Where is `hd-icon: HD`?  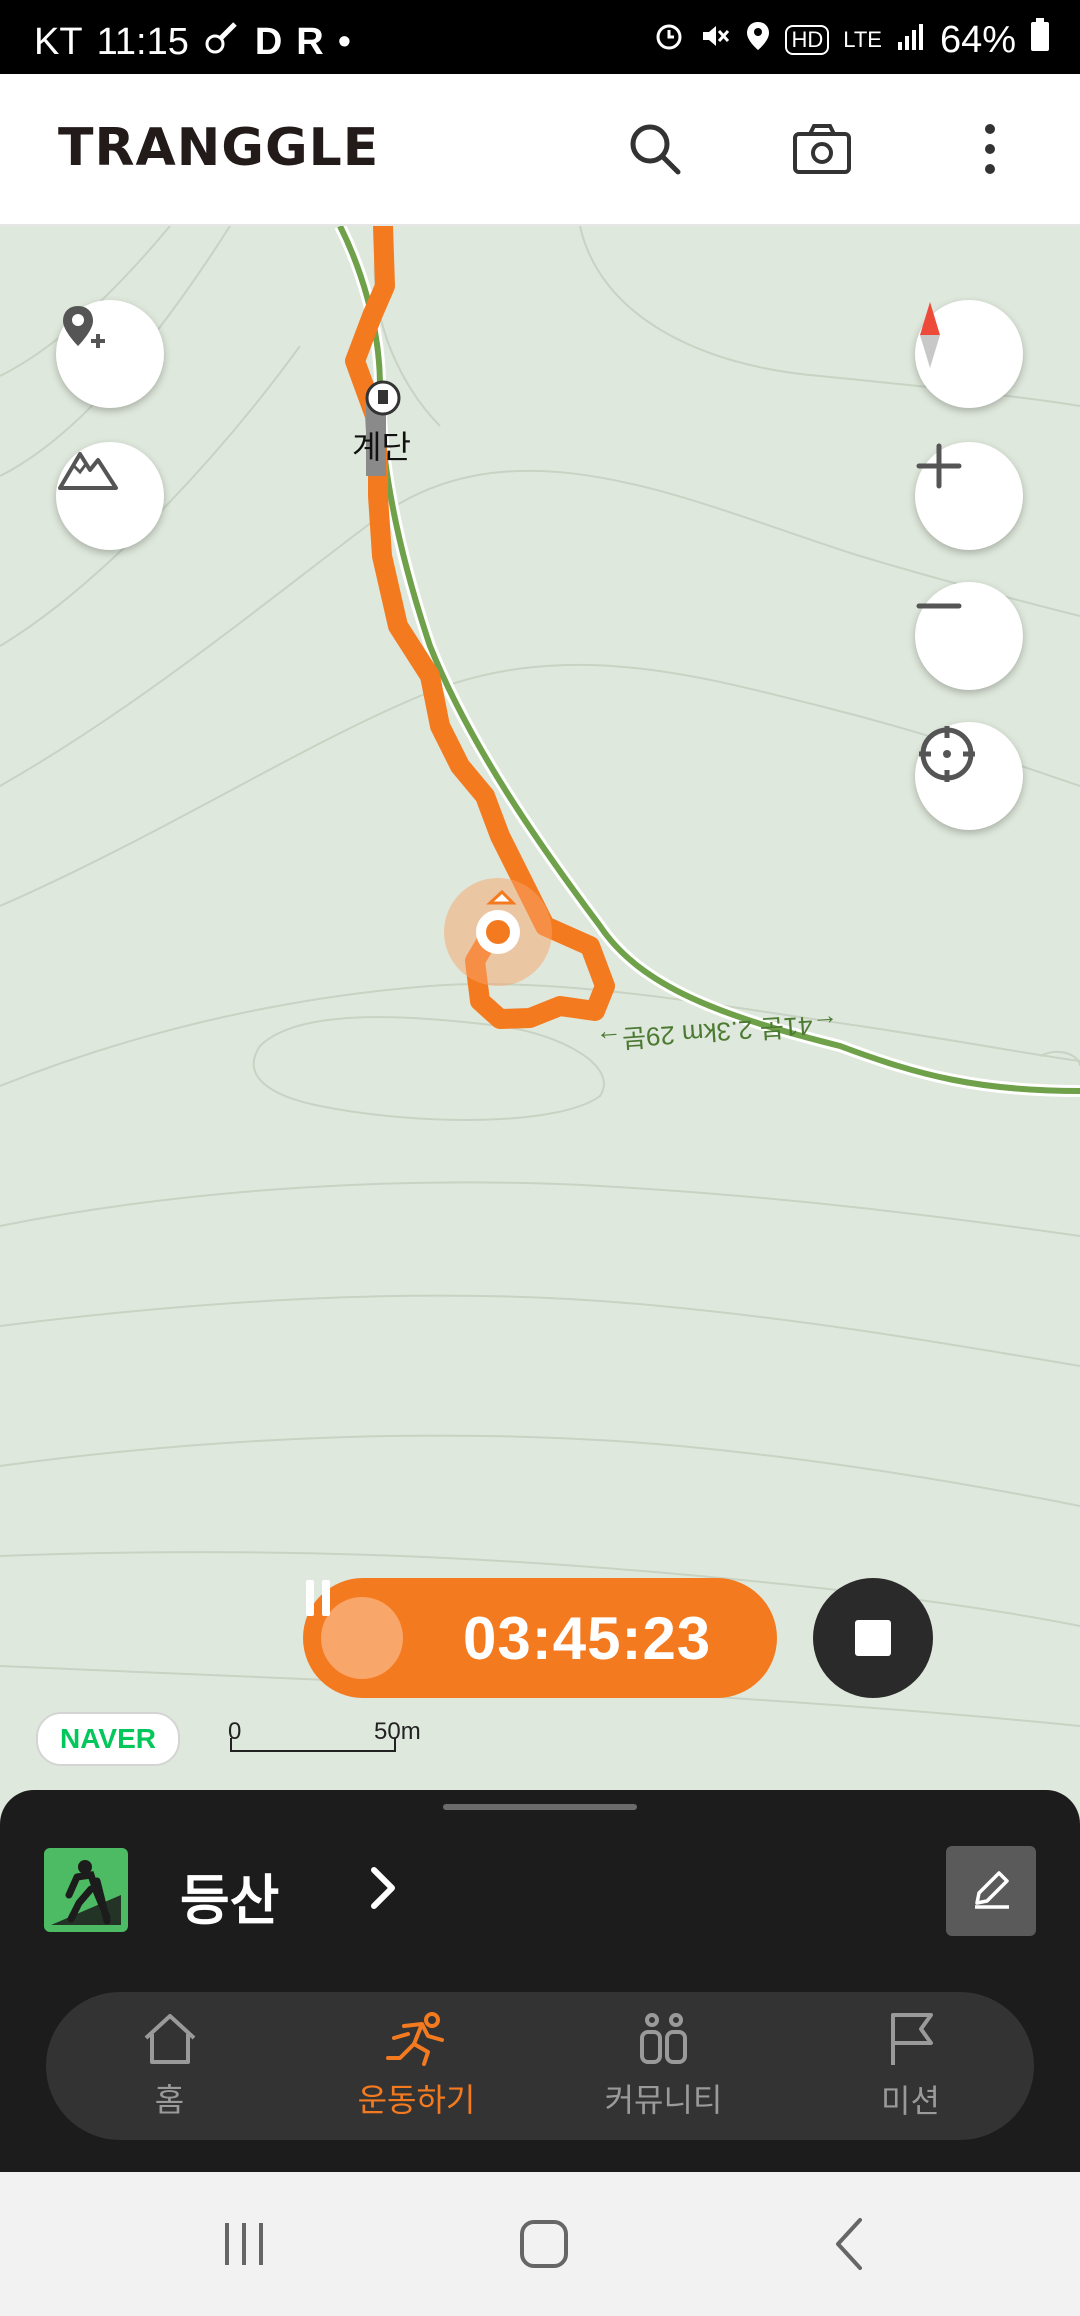
hd-icon: HD is located at coordinates (807, 40).